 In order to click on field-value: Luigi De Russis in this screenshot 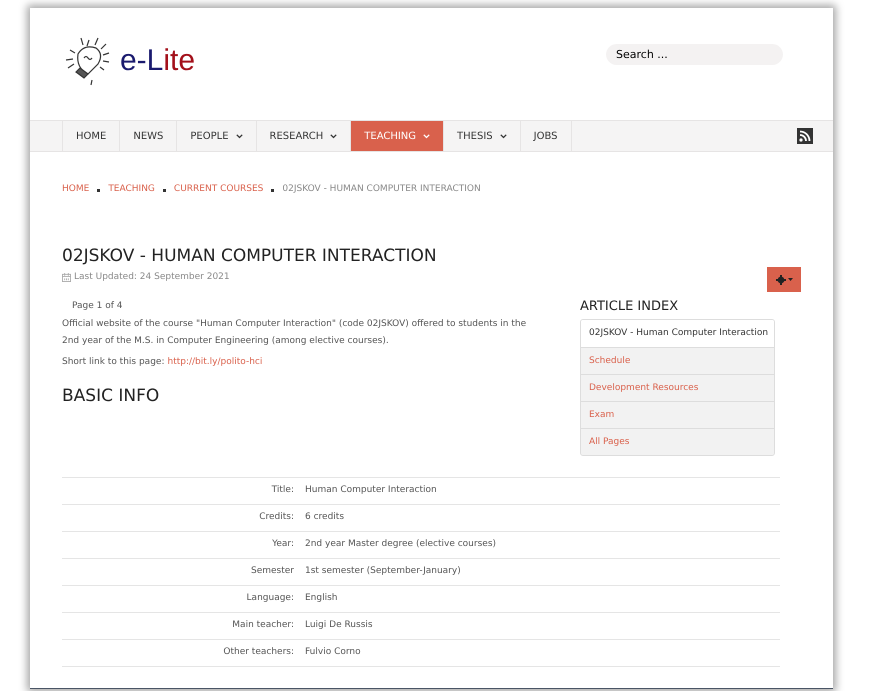, I will do `click(339, 625)`.